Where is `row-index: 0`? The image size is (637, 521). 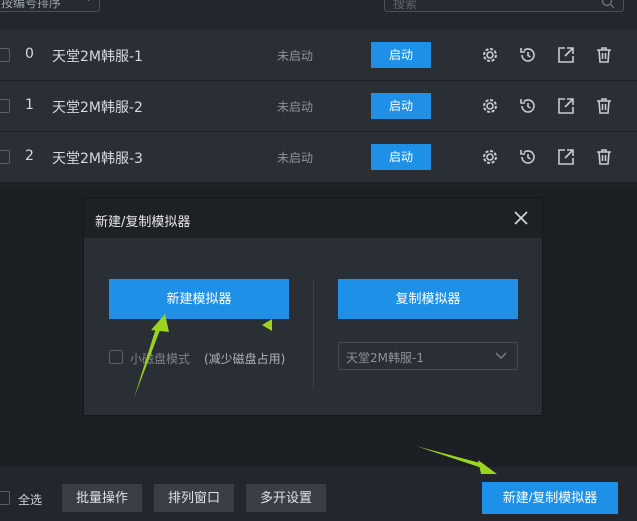 row-index: 0 is located at coordinates (29, 54).